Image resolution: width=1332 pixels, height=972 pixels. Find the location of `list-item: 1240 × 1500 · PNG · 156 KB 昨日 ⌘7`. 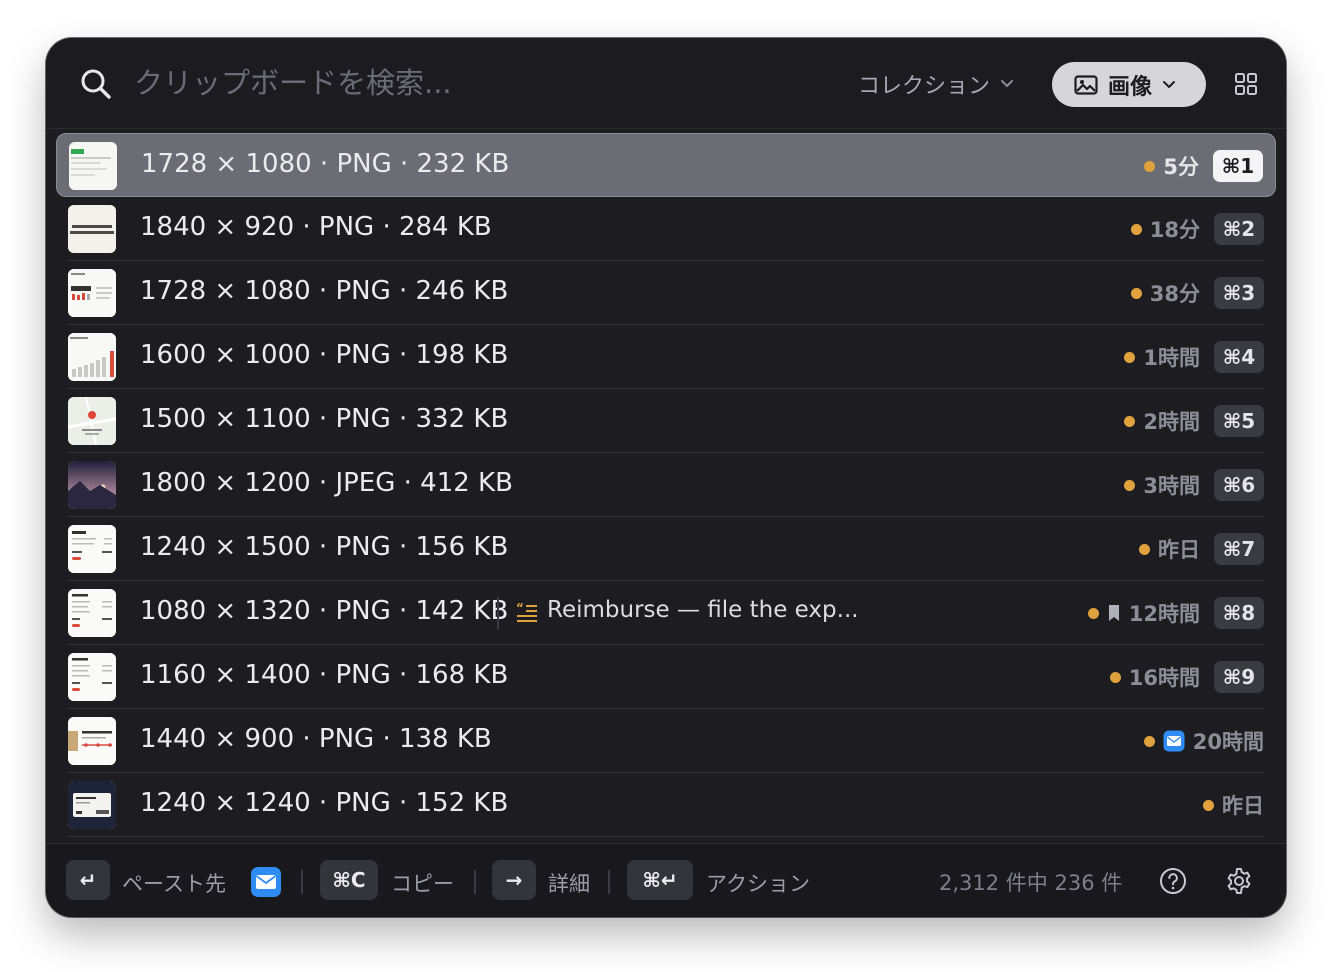

list-item: 1240 × 1500 · PNG · 156 KB 昨日 ⌘7 is located at coordinates (666, 549).